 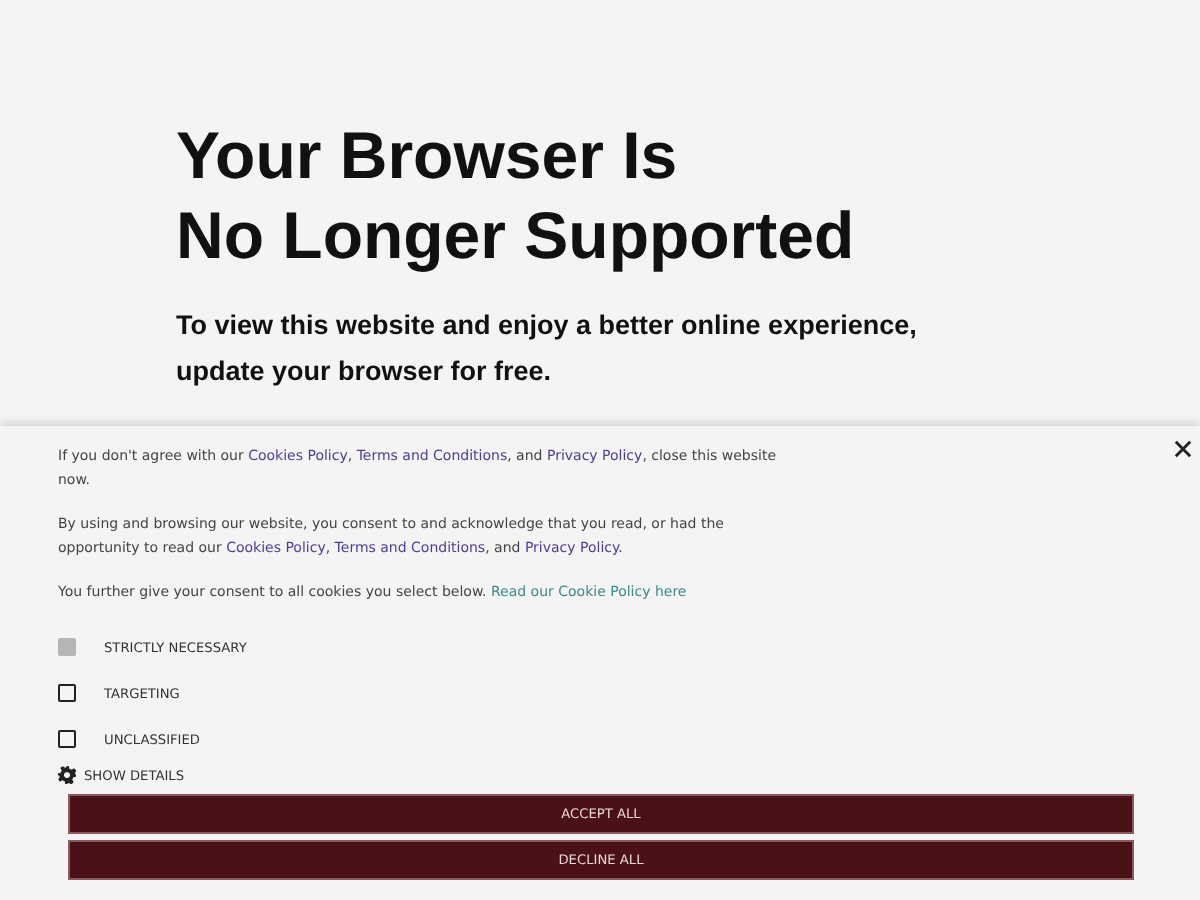 I want to click on subtitle-text: update your browser for free., so click(x=365, y=372).